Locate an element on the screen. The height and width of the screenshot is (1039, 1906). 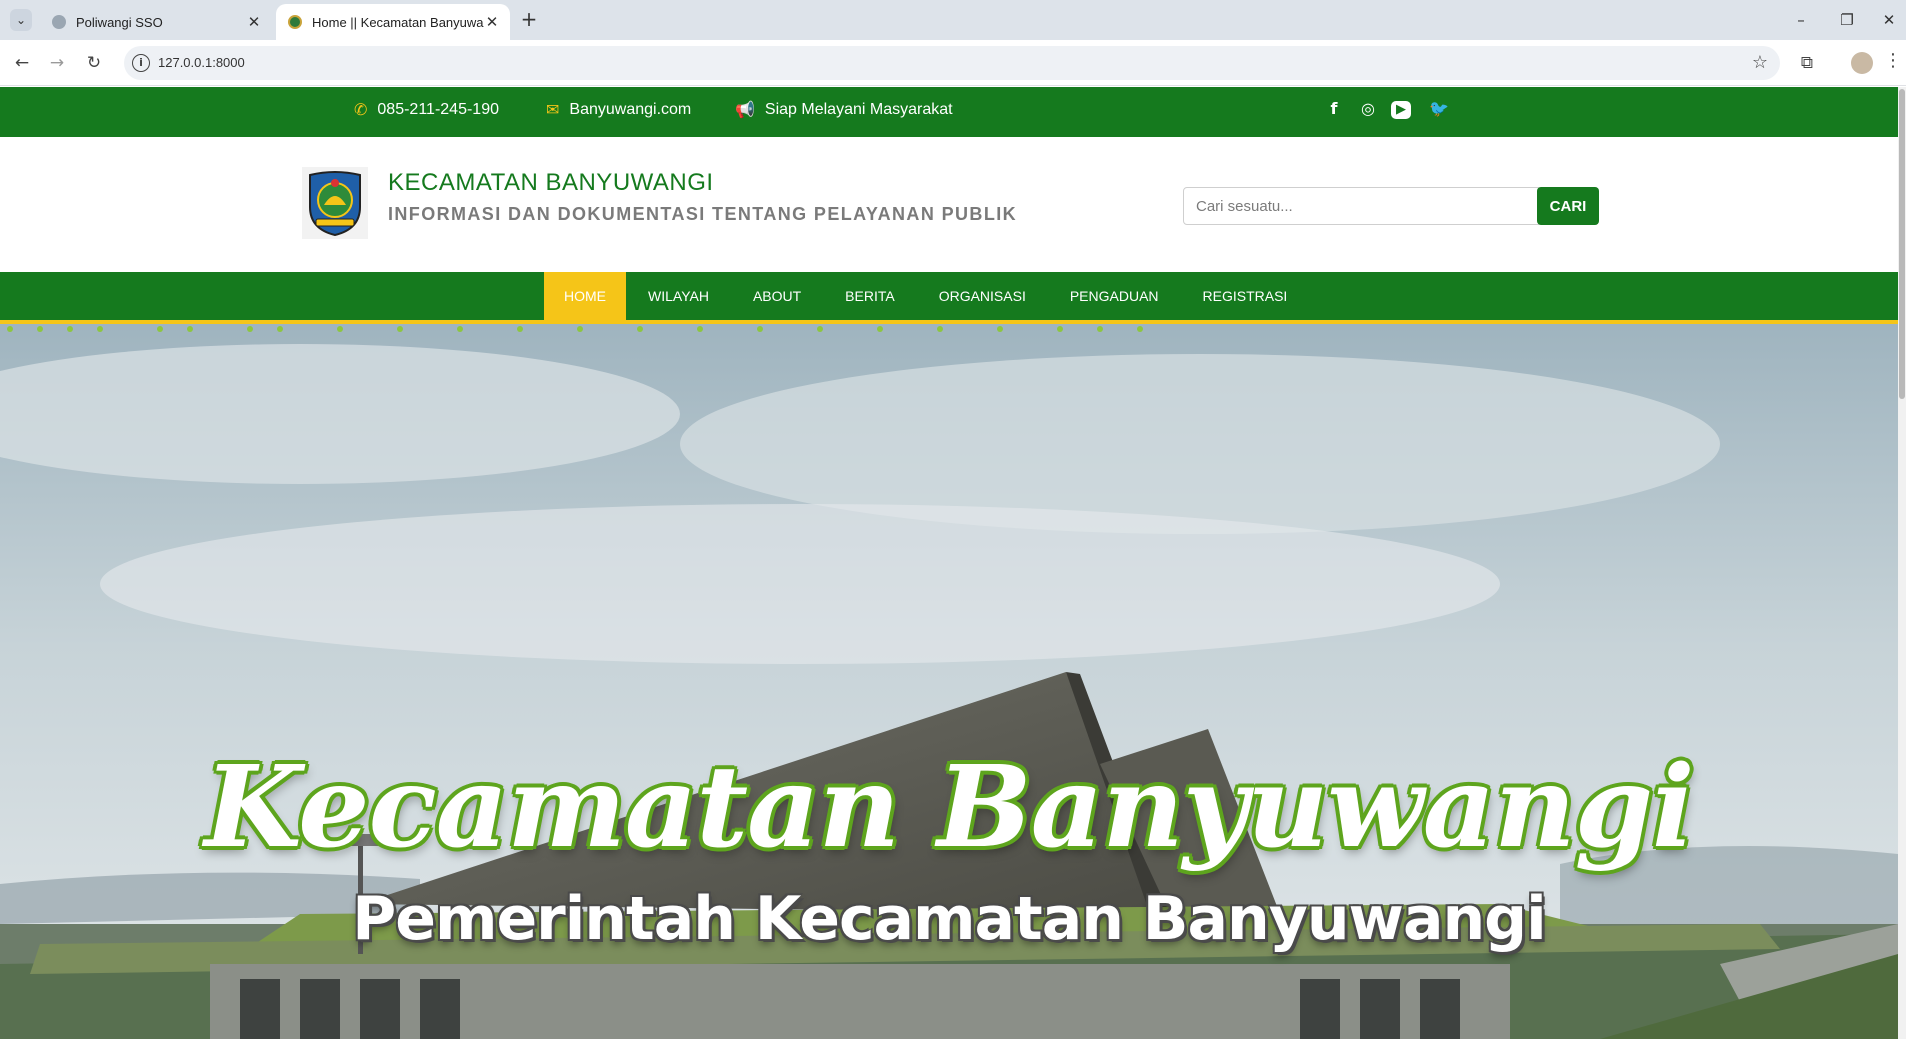
url-text: 127.0.0.1:8000 is located at coordinates (201, 62).